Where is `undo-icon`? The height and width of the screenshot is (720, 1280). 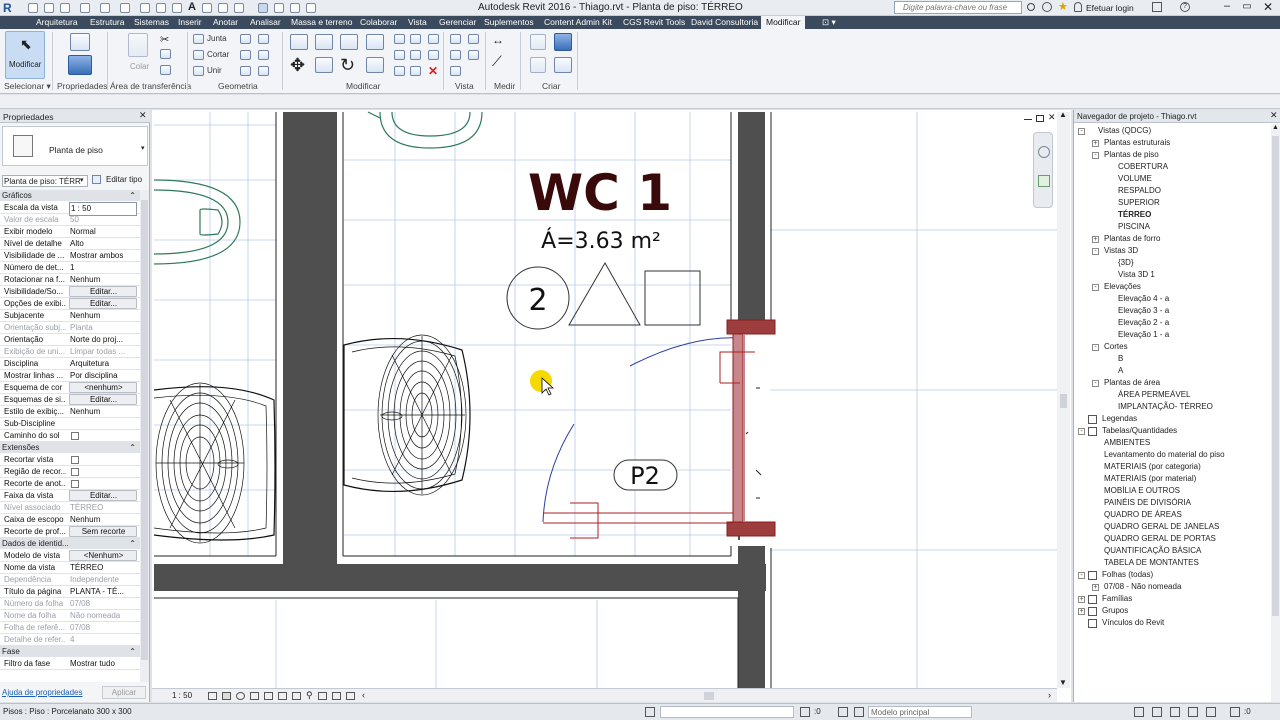
undo-icon is located at coordinates (85, 8).